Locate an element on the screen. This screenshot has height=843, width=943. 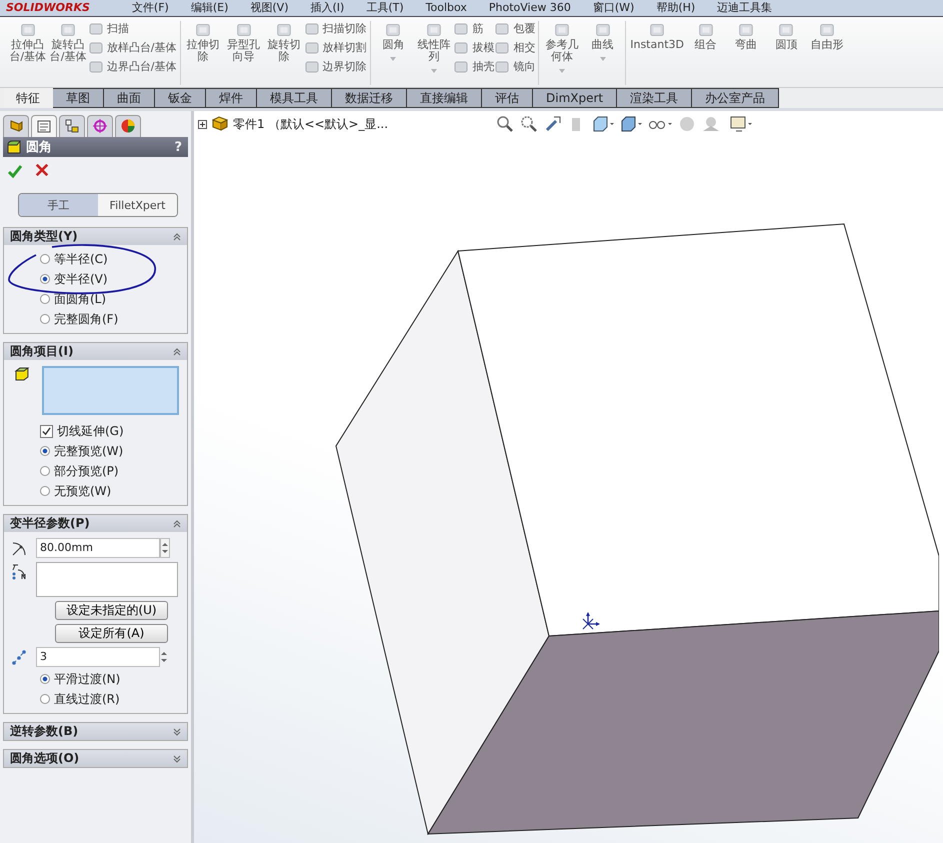
toolbar-button: 异型孔向导 is located at coordinates (244, 47).